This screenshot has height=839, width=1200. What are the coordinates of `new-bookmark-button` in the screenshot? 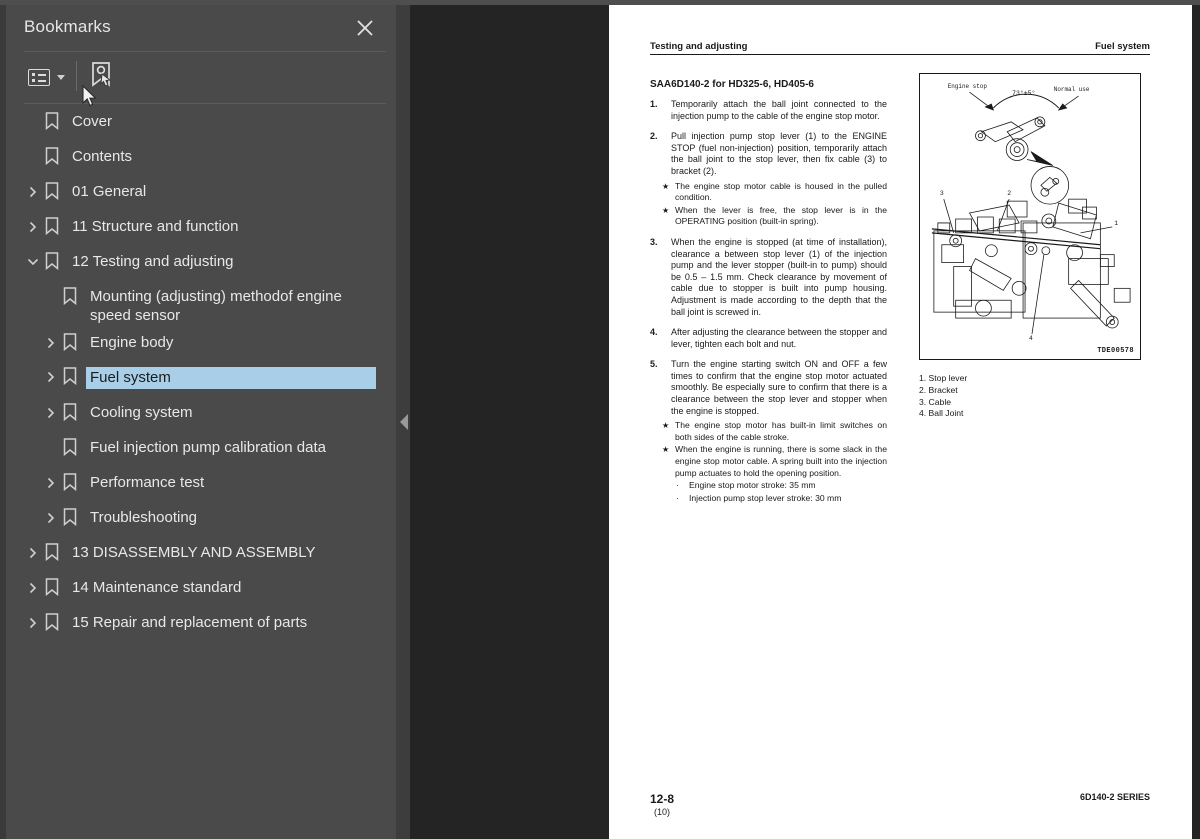 It's located at (101, 75).